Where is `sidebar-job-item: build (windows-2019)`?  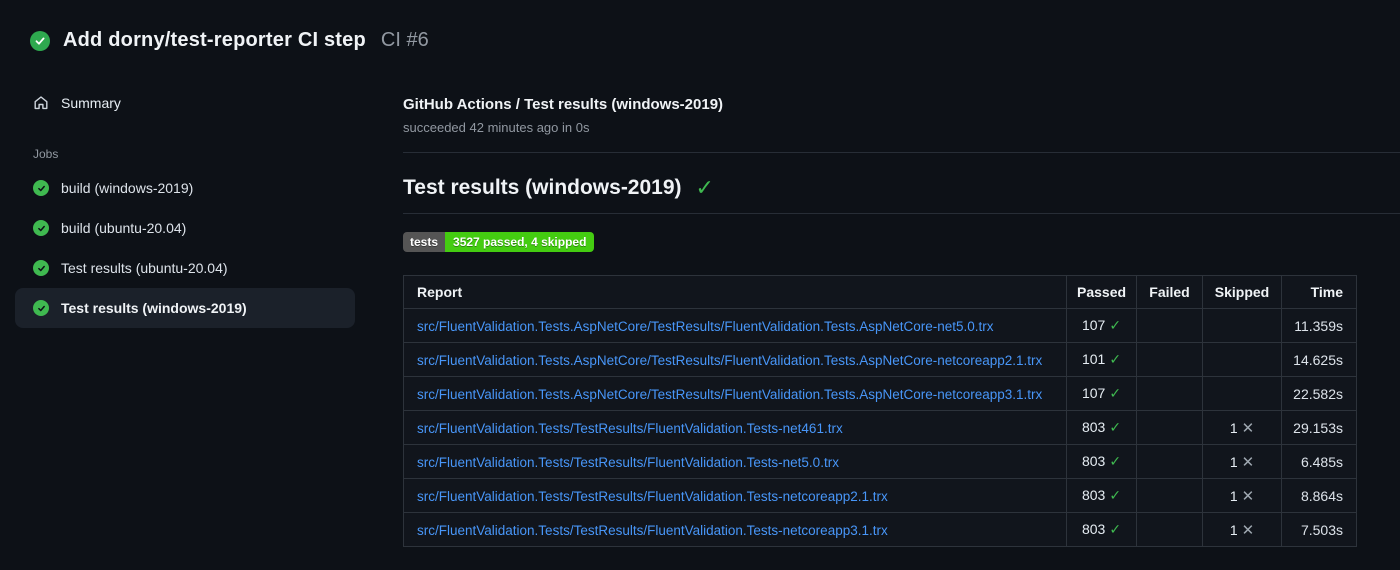
sidebar-job-item: build (windows-2019) is located at coordinates (185, 188).